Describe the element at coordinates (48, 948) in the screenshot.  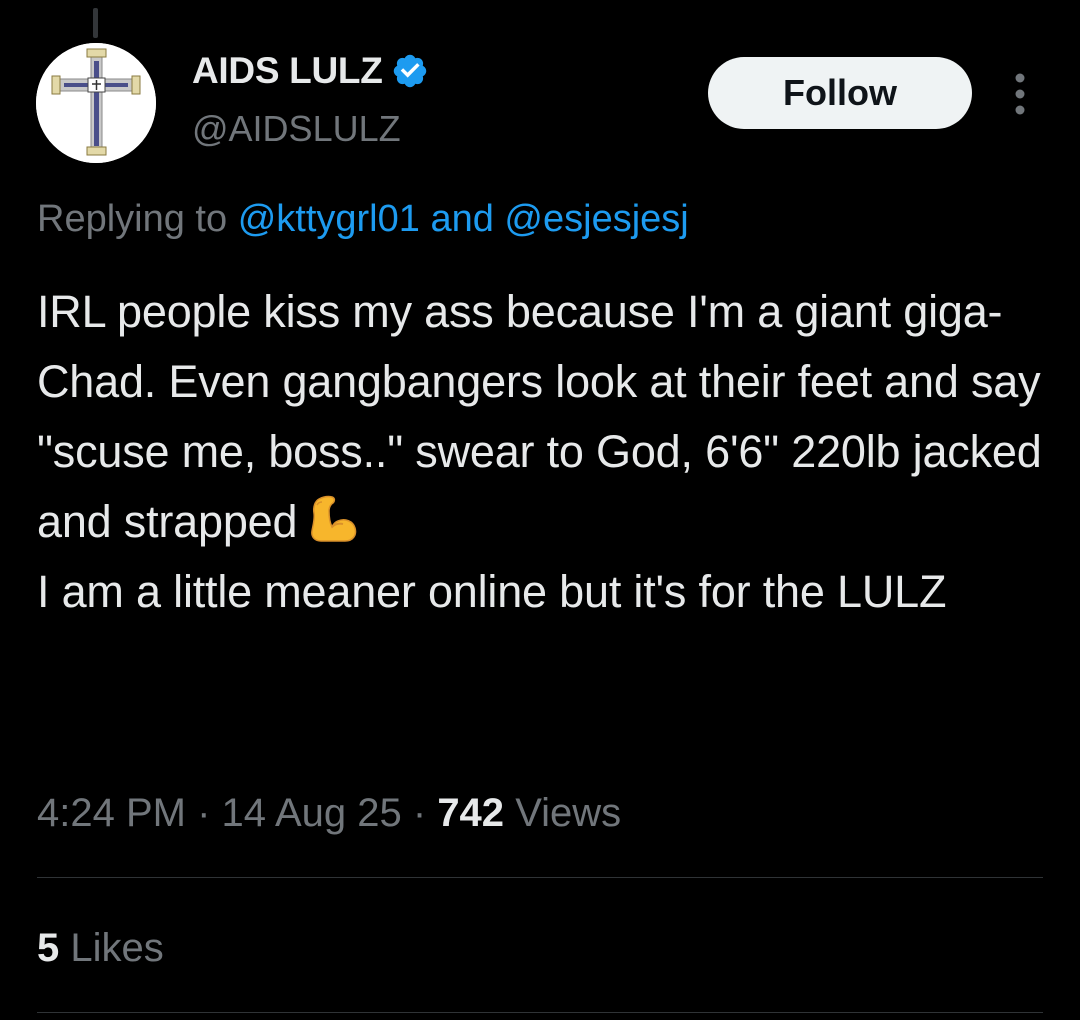
I see `likes-count: 5` at that location.